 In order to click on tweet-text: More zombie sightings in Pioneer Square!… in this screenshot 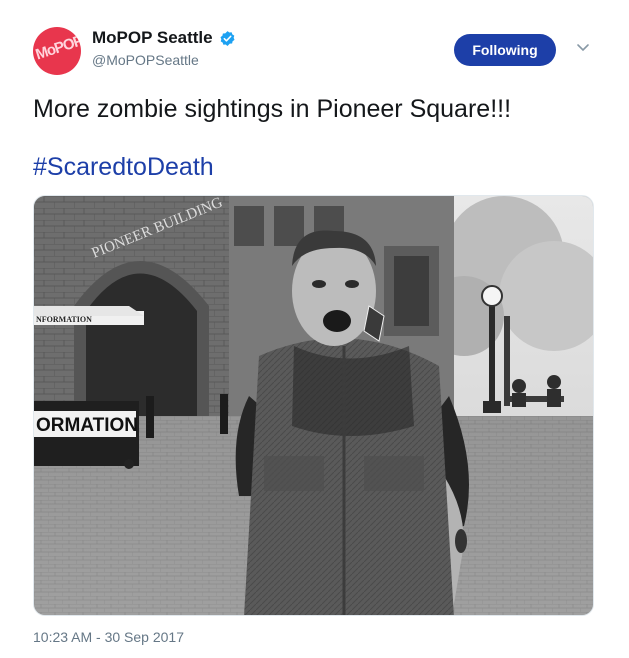, I will do `click(272, 109)`.